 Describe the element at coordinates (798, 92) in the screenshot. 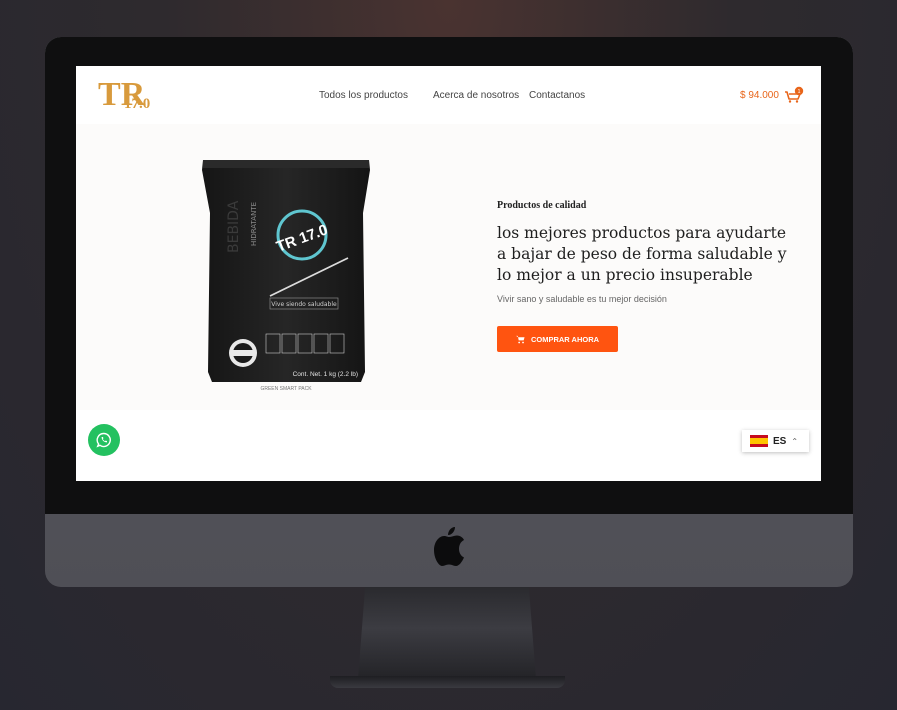

I see `cart-count: 1` at that location.